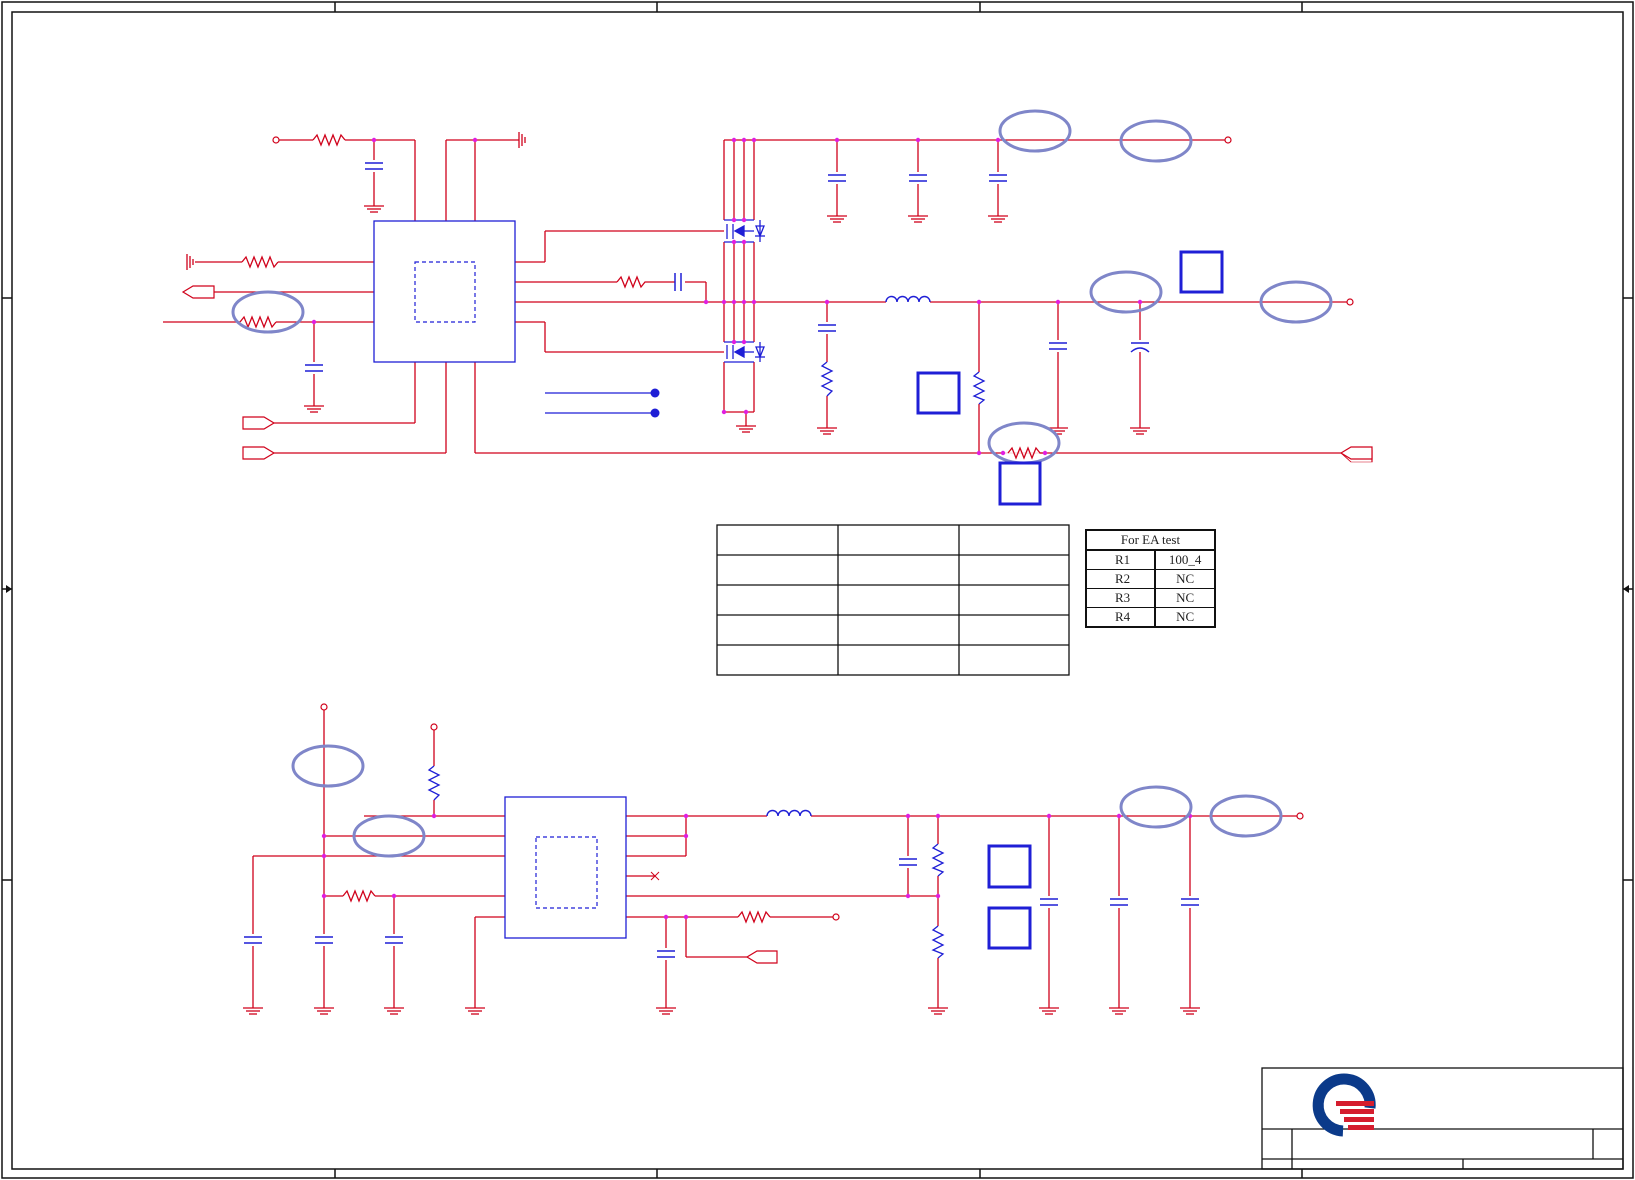 The image size is (1635, 1180). I want to click on blank-grid-table, so click(893, 600).